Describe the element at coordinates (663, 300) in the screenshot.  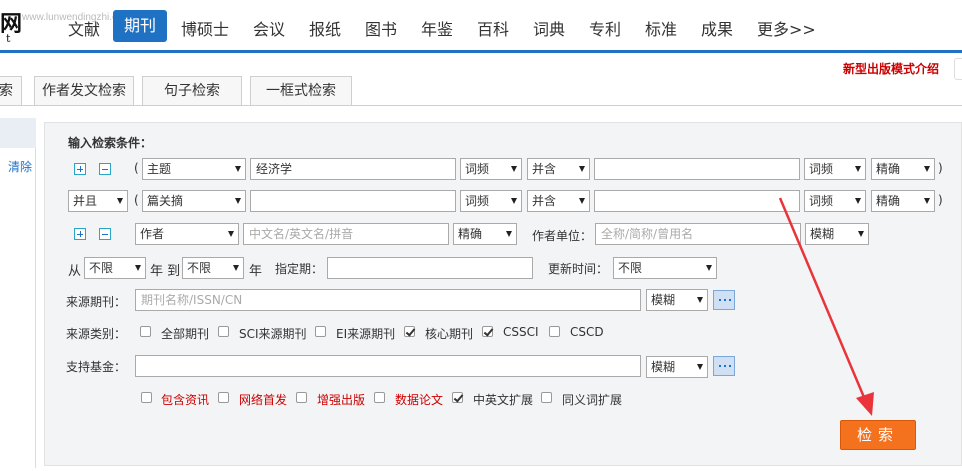
I see `source-journal-match-value: 模糊` at that location.